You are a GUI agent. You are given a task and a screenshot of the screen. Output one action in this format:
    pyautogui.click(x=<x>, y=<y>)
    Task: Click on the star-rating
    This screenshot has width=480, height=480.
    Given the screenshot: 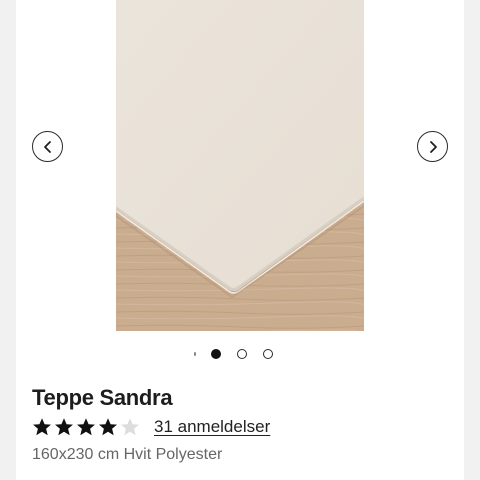 What is the action you would take?
    pyautogui.click(x=87, y=427)
    